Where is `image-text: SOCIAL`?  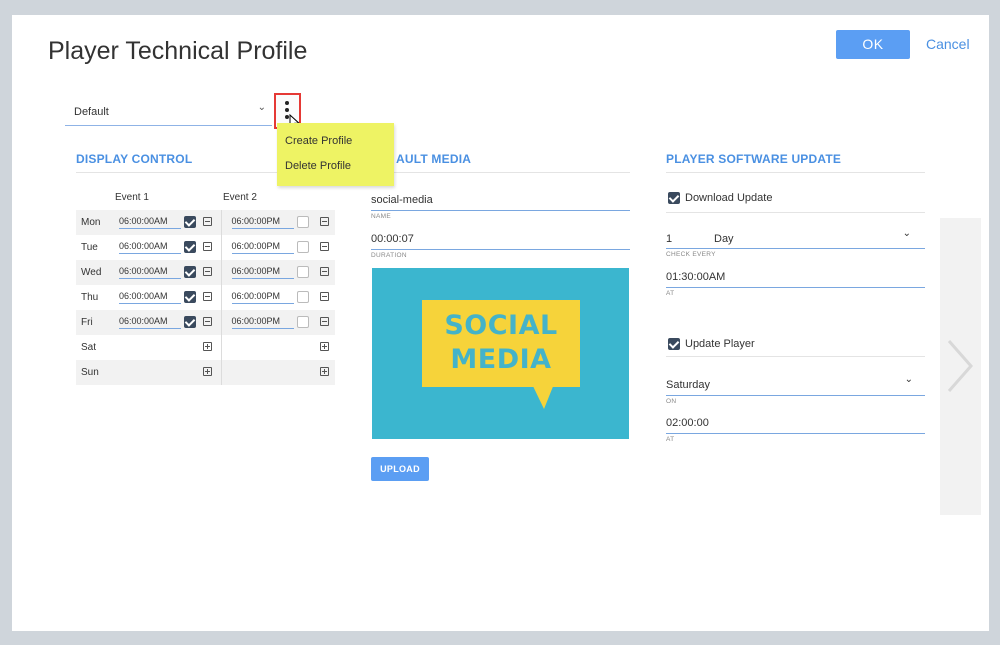 image-text: SOCIAL is located at coordinates (501, 325).